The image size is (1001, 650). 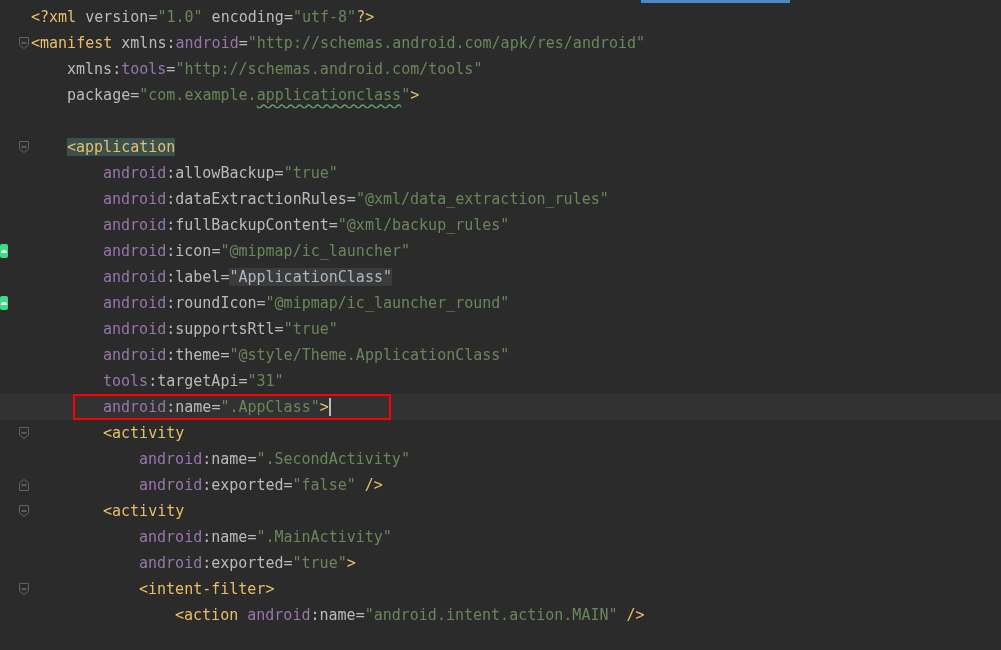 What do you see at coordinates (193, 381) in the screenshot?
I see `code-line: tools:targetApi="31"` at bounding box center [193, 381].